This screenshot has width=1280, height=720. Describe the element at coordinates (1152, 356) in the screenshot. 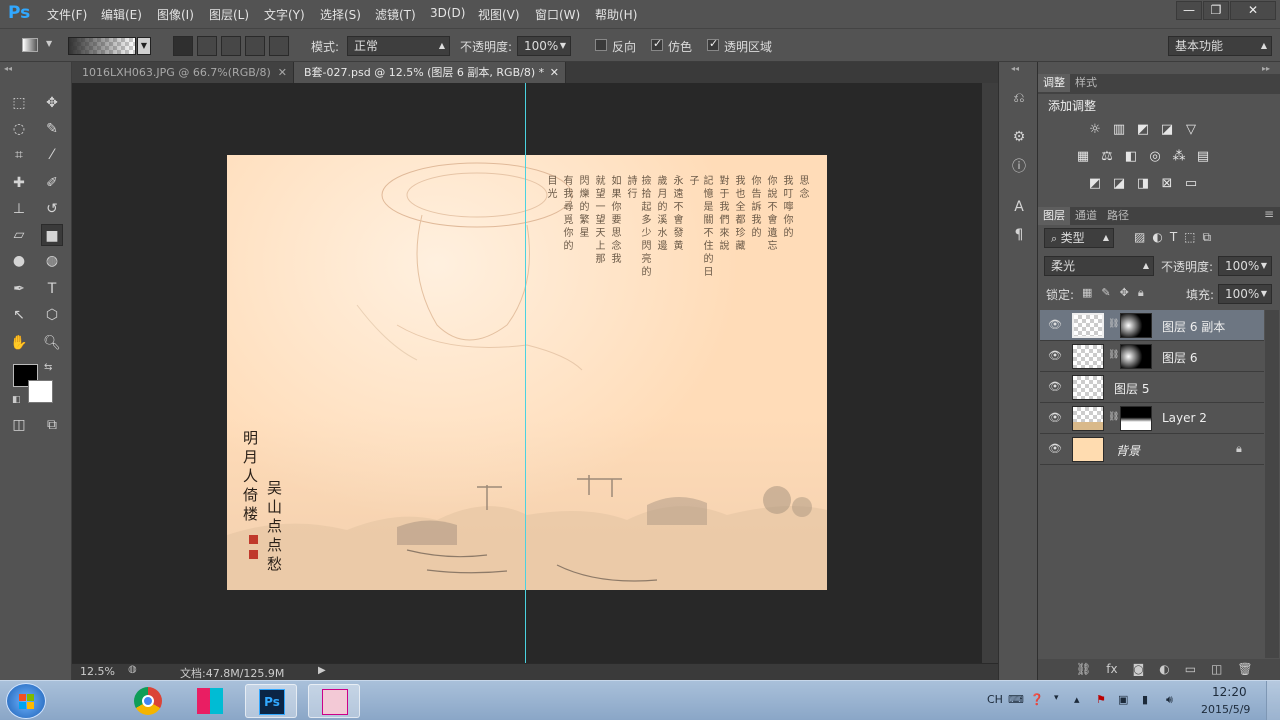

I see `layer-row: 👁︎ ⛓ 图层 6` at that location.